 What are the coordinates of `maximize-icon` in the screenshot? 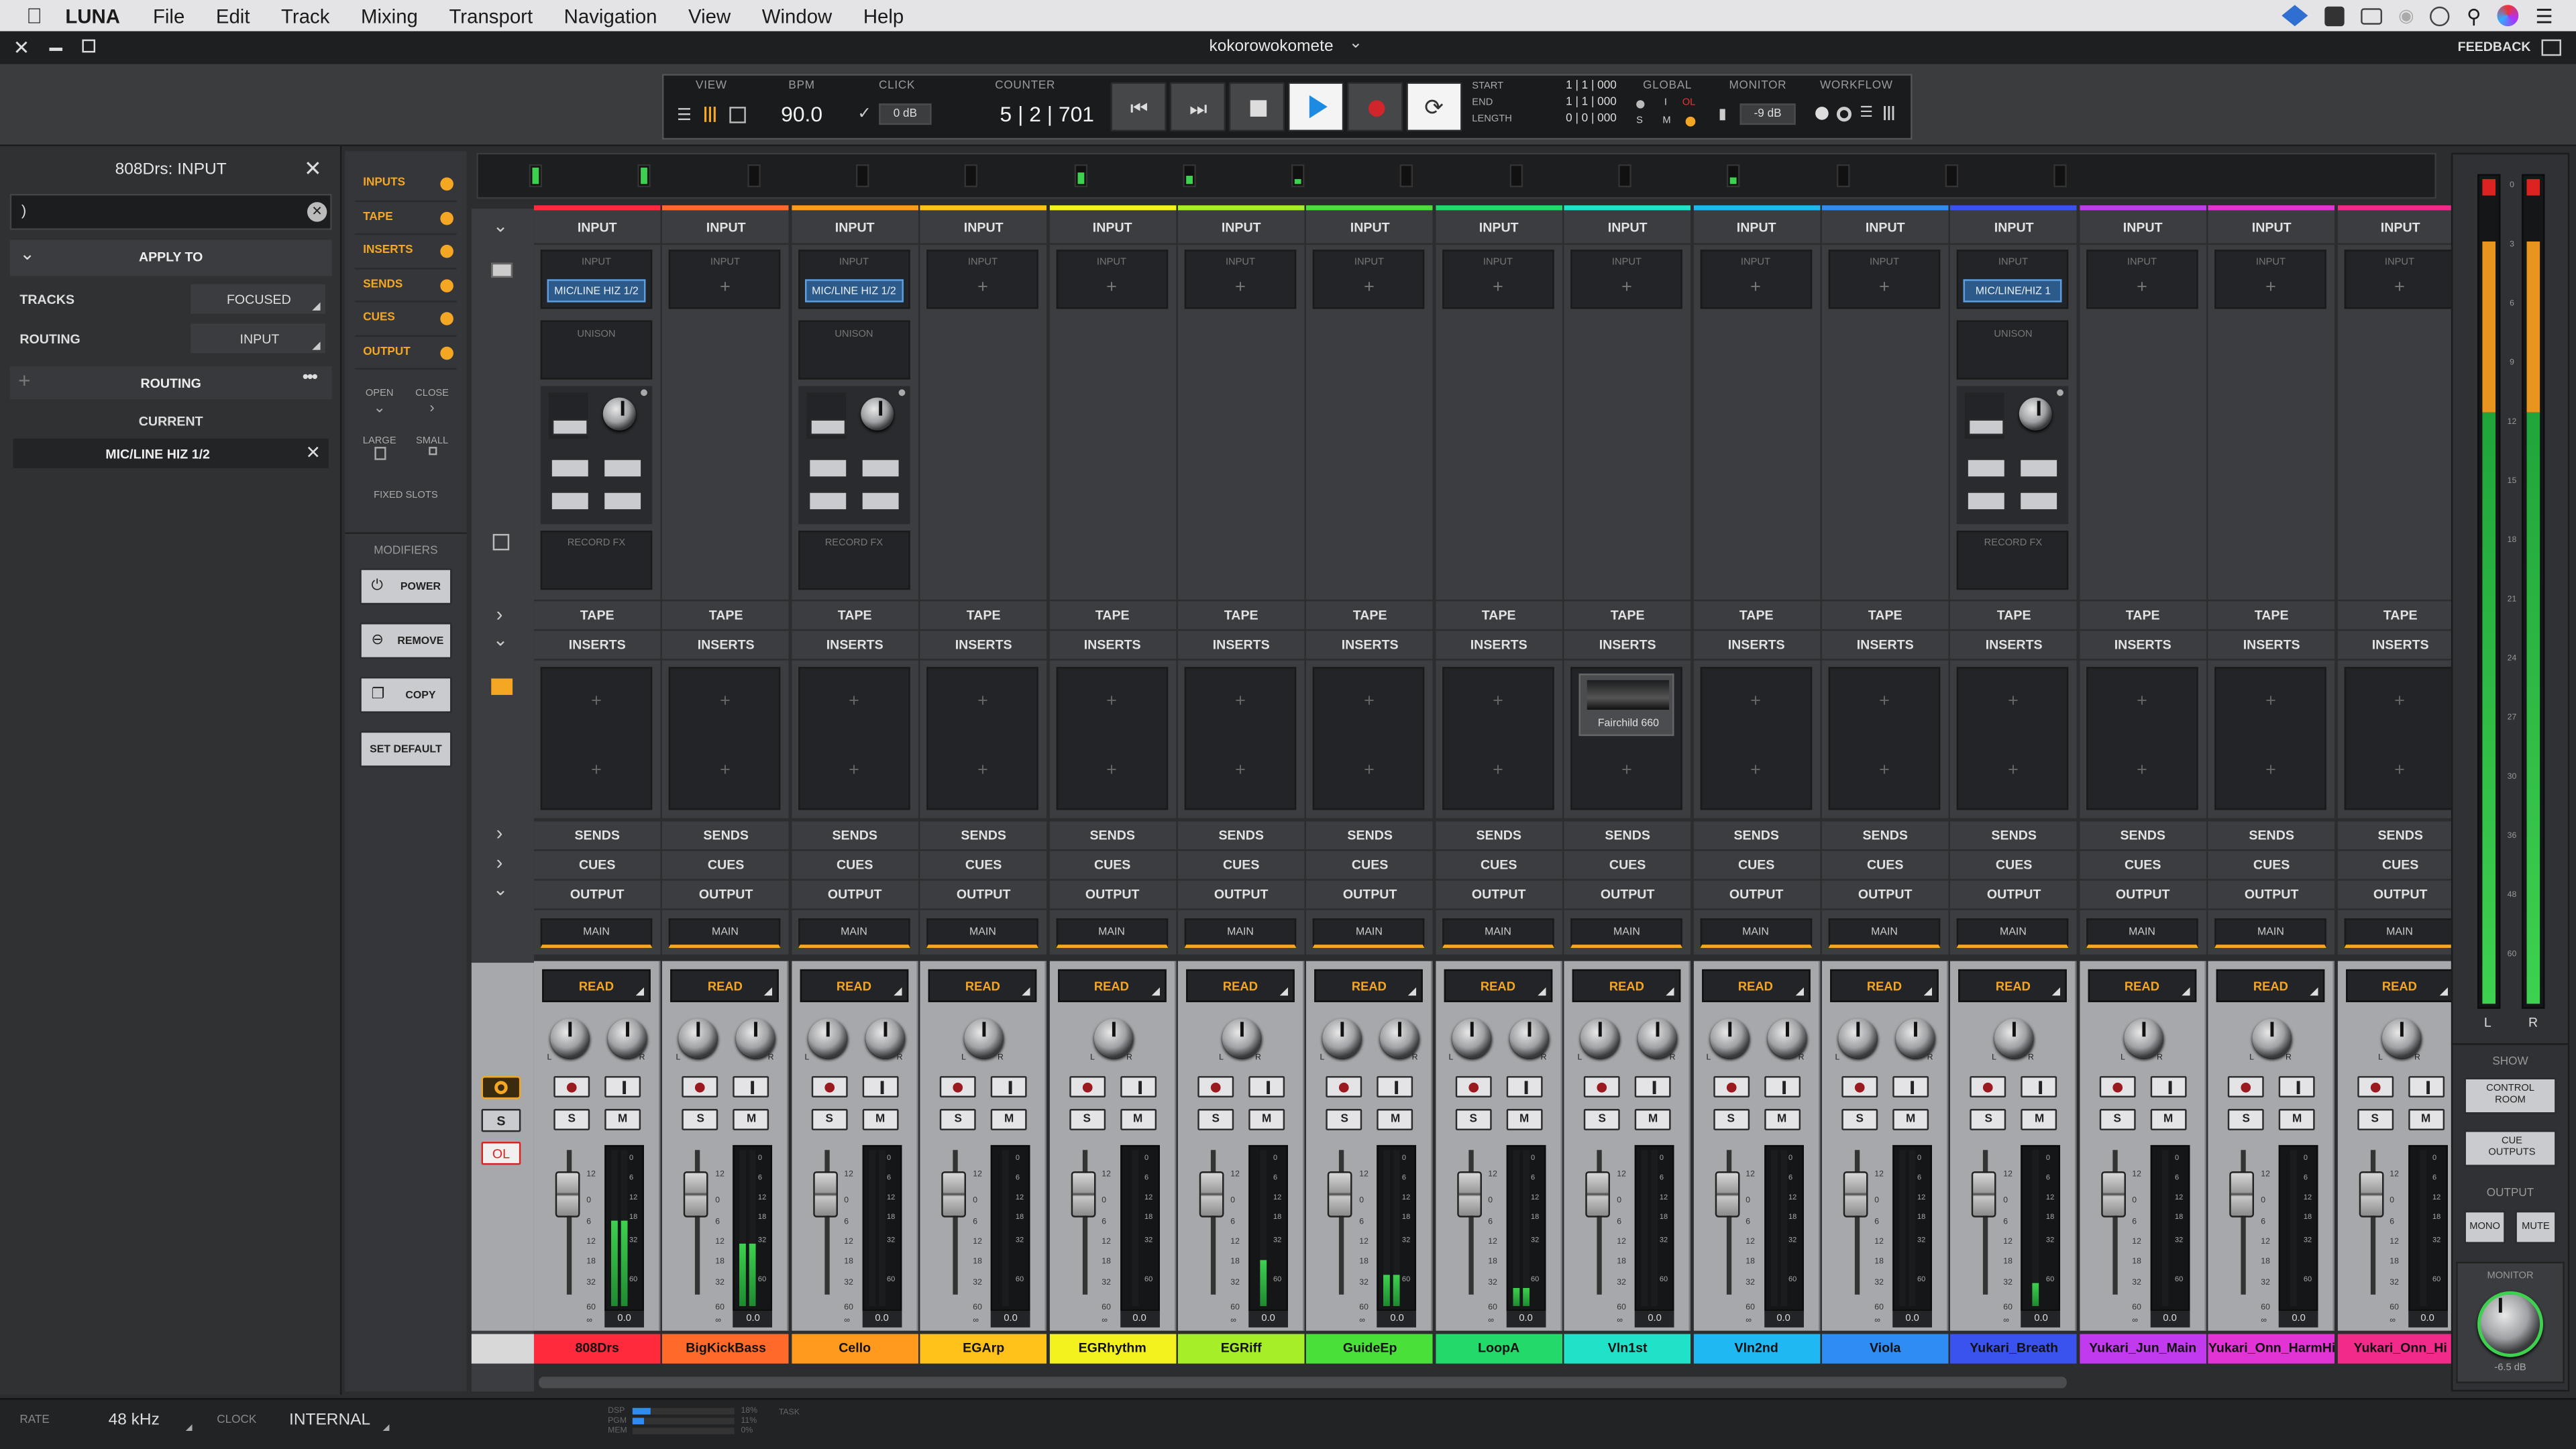 It's located at (89, 46).